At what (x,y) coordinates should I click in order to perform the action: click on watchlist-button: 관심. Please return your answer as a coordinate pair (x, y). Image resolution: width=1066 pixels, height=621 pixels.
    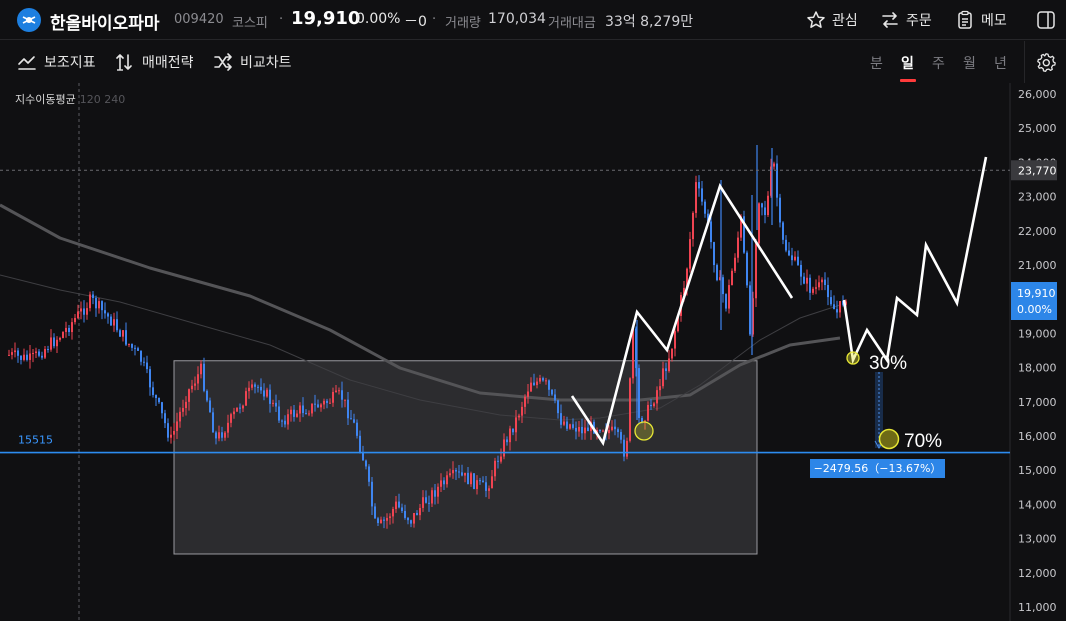
    Looking at the image, I should click on (832, 20).